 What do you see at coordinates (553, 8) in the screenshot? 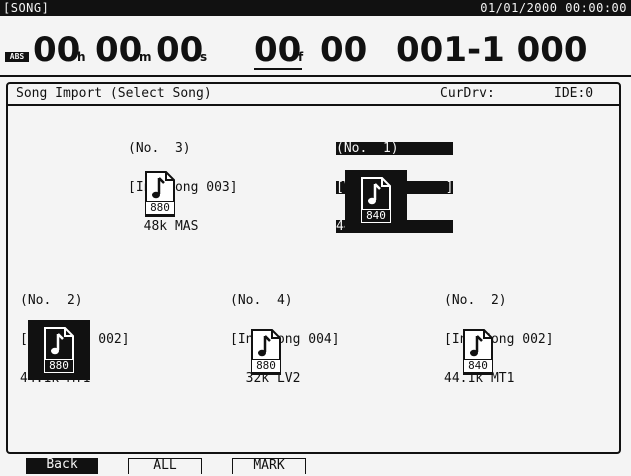
I see `date-time: 01/01/2000 00:00:00` at bounding box center [553, 8].